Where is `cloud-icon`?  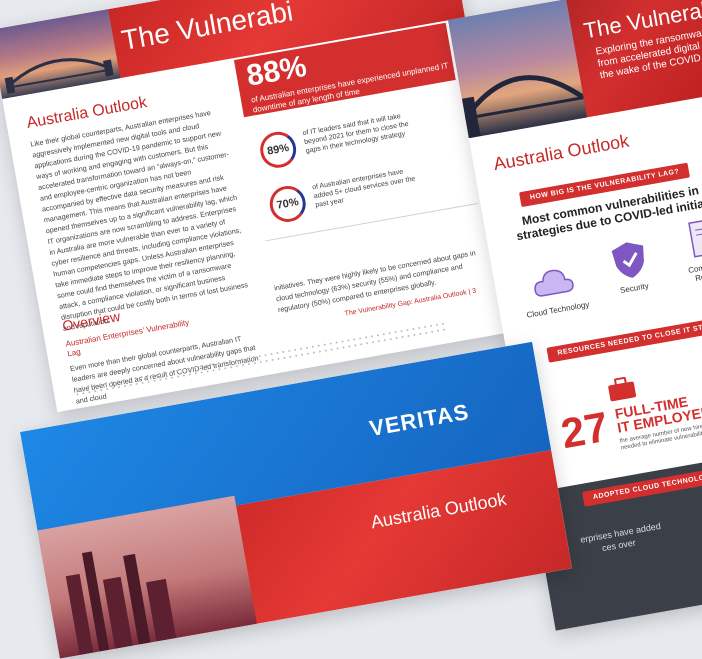
cloud-icon is located at coordinates (554, 283).